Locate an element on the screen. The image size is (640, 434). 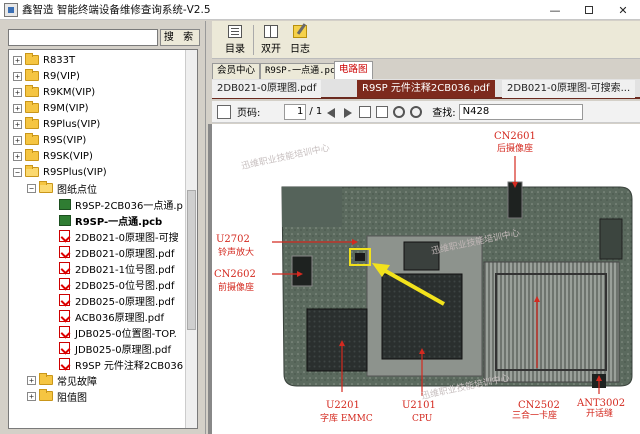
u2101-name: U2101 is located at coordinates (419, 405).